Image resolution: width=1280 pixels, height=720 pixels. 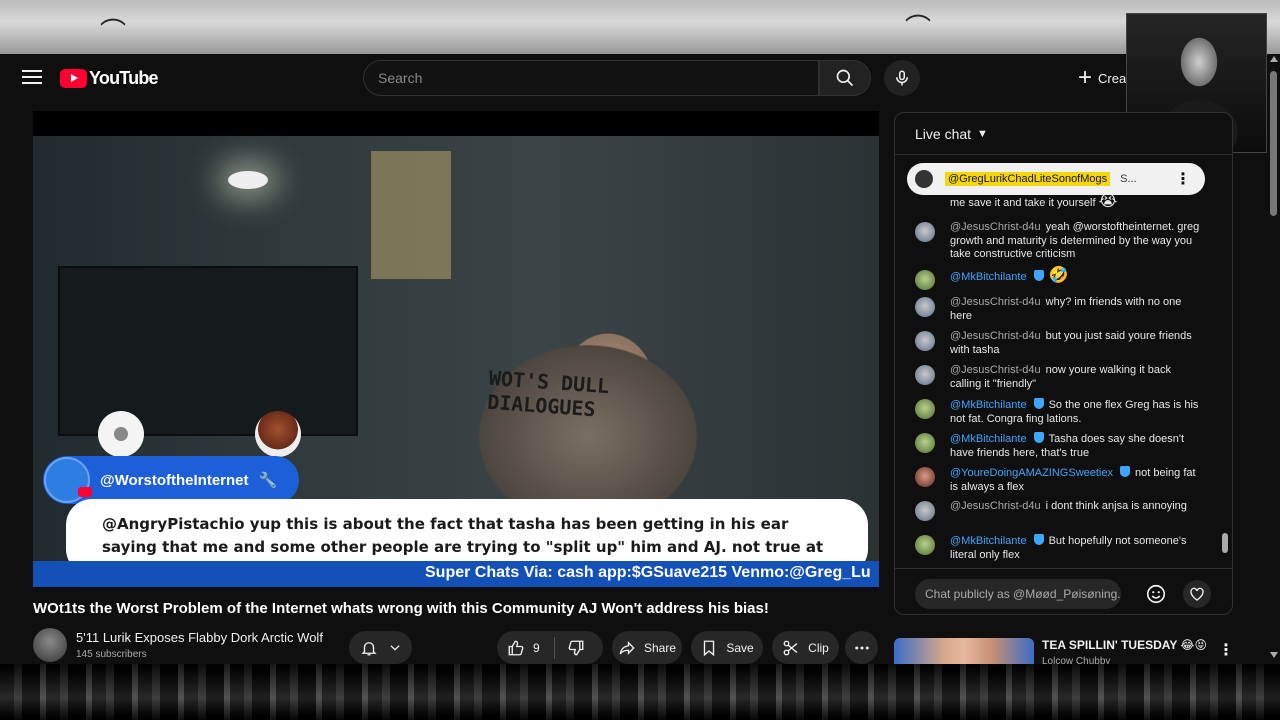 I want to click on chat-message-text: me save it and take it yourself, so click(x=1023, y=203).